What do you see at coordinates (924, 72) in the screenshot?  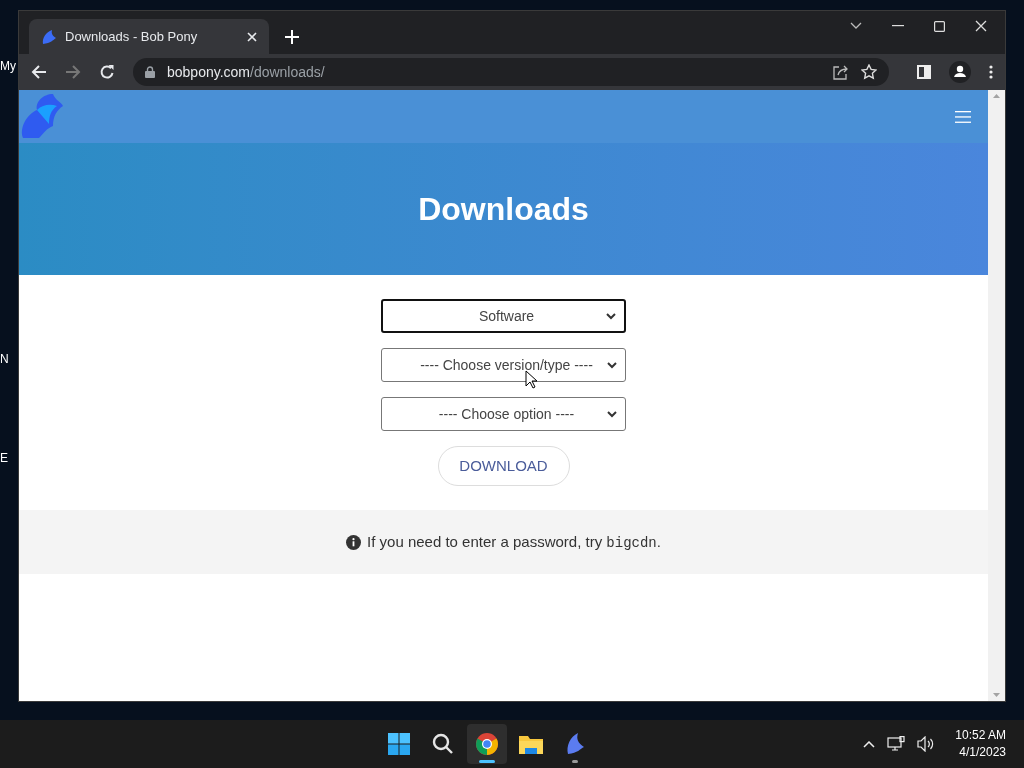 I see `side-panel-icon` at bounding box center [924, 72].